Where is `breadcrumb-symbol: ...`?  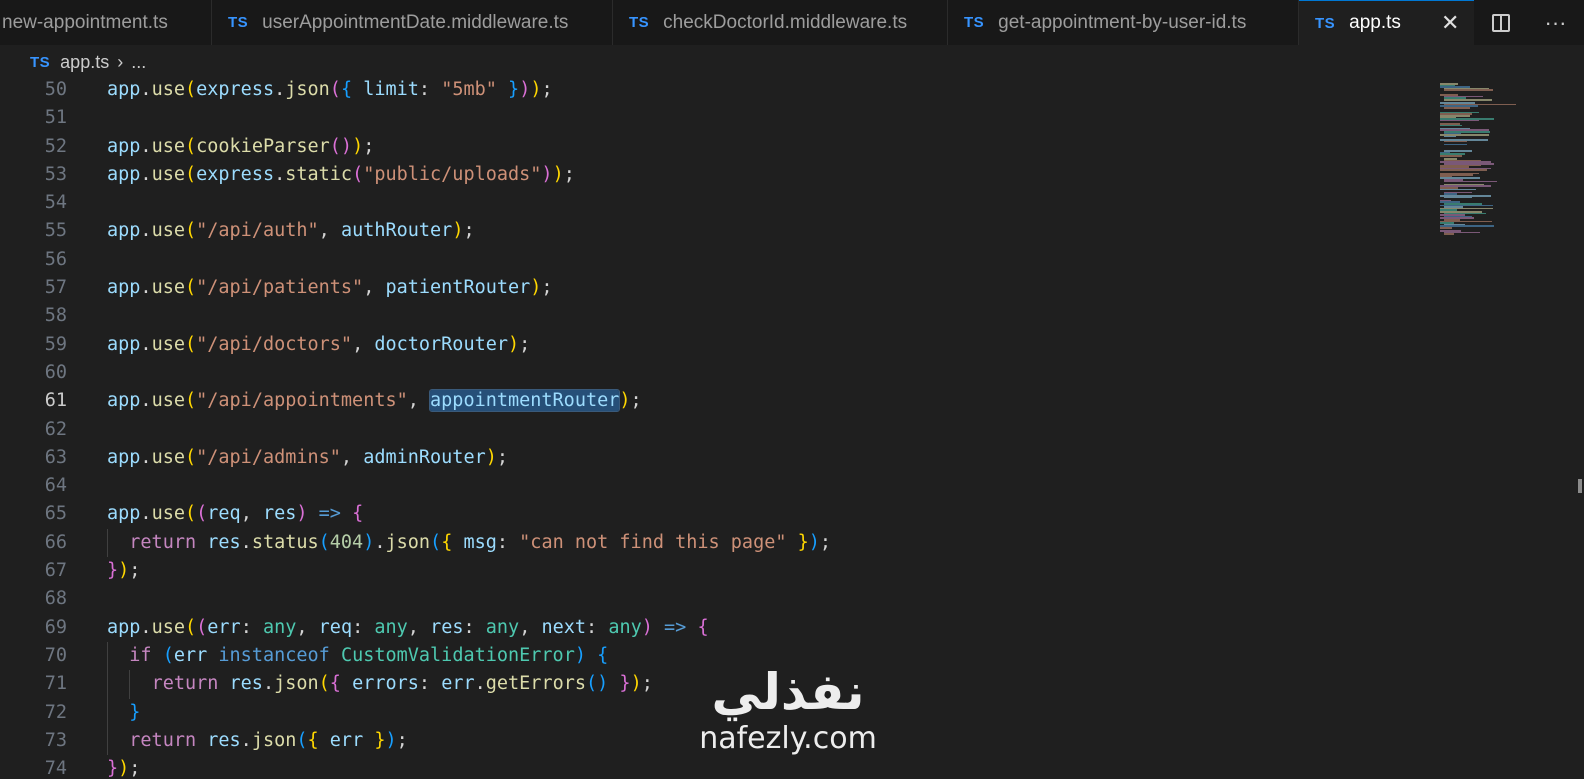
breadcrumb-symbol: ... is located at coordinates (138, 62).